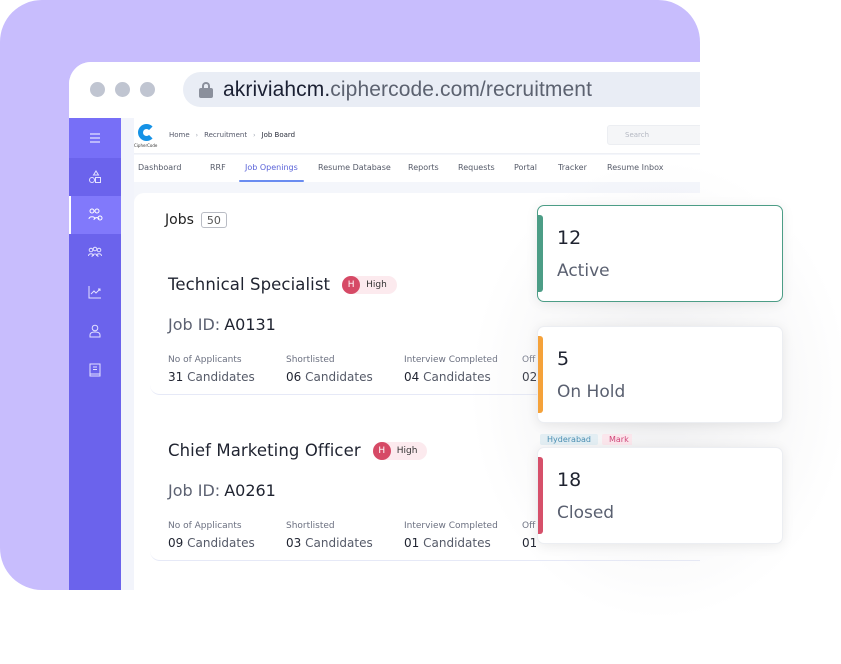  What do you see at coordinates (277, 89) in the screenshot?
I see `url-host: akriviahcm.` at bounding box center [277, 89].